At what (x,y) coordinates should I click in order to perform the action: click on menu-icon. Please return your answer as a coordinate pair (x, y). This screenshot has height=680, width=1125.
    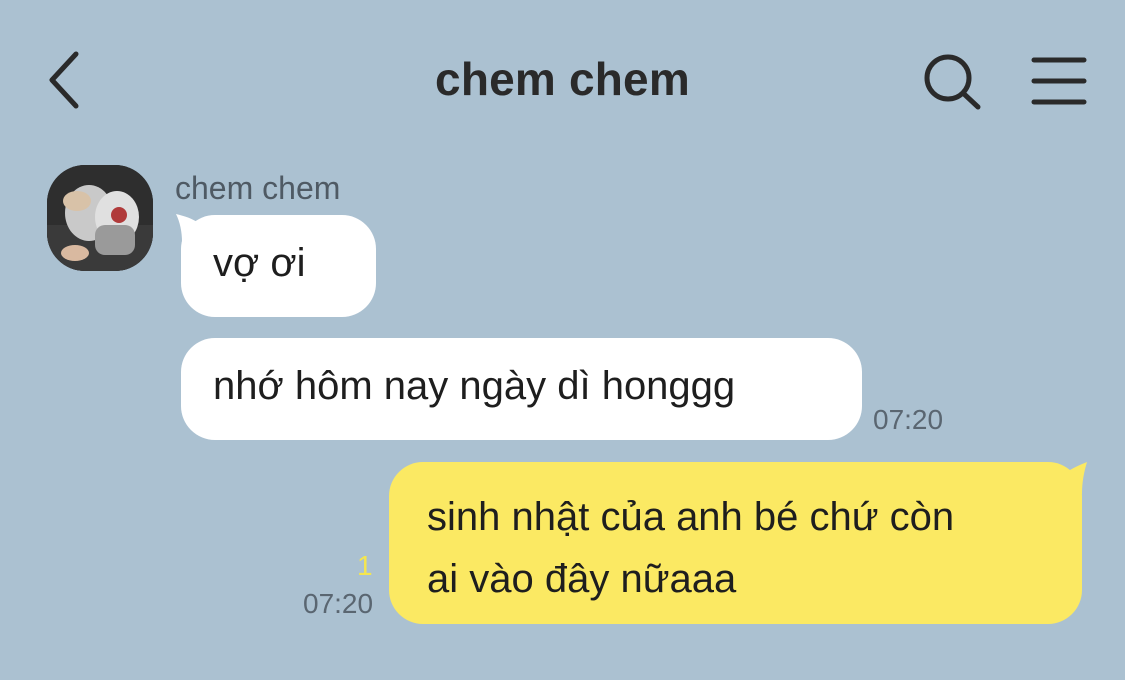
    Looking at the image, I should click on (1059, 81).